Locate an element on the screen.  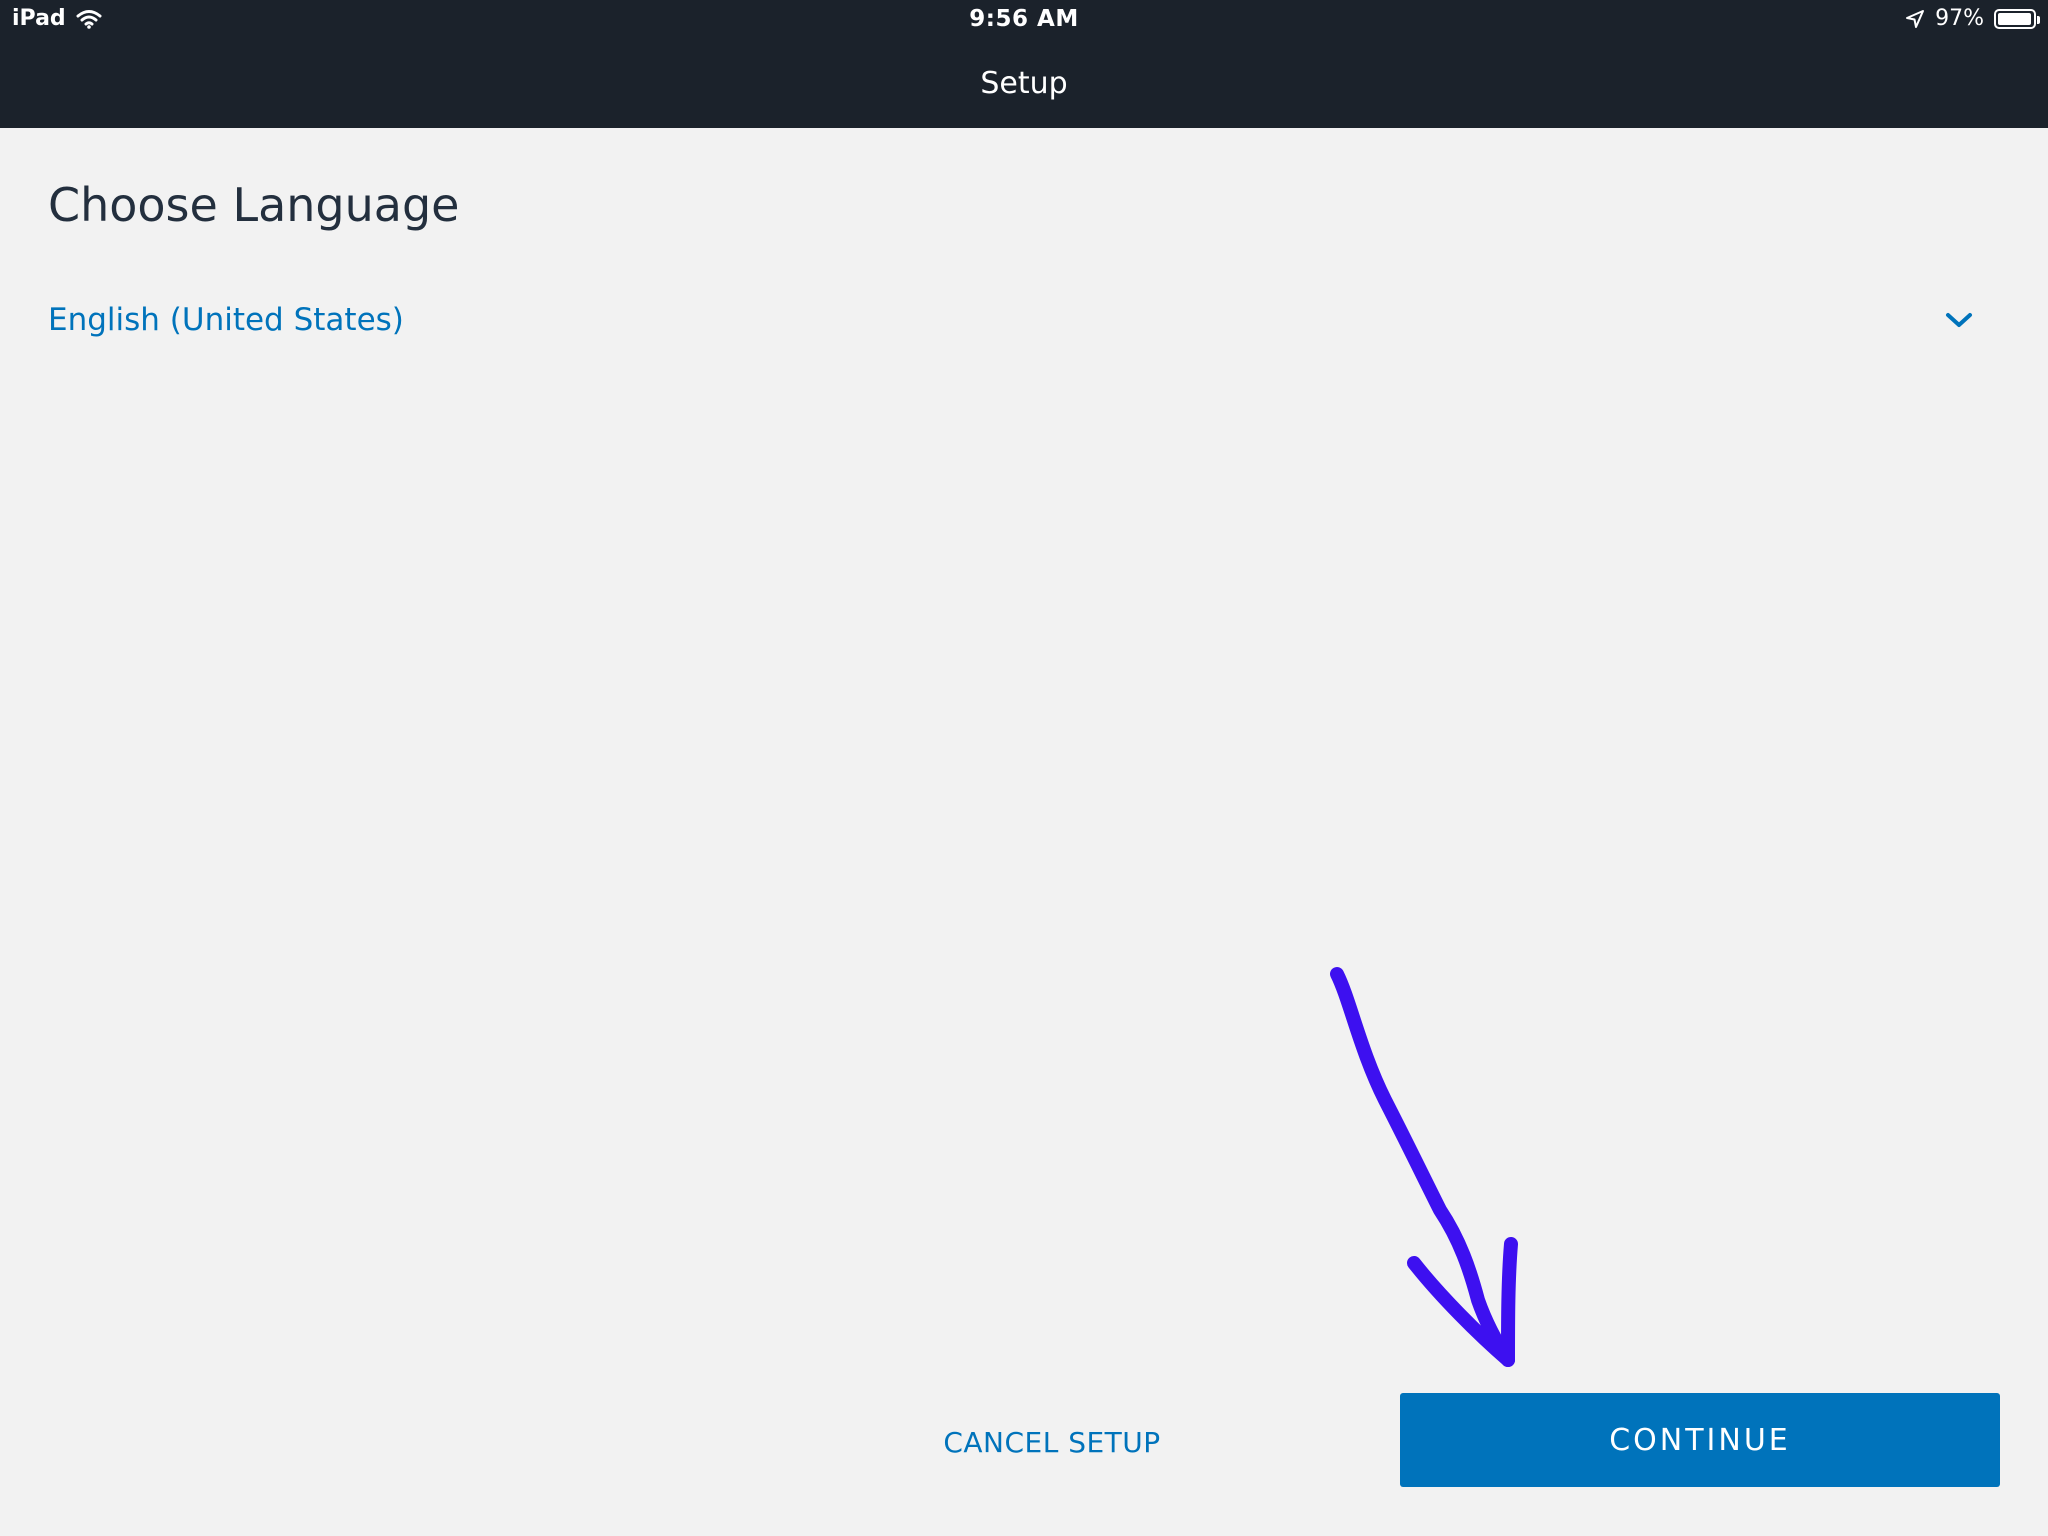
status-right: 97% is located at coordinates (1972, 18).